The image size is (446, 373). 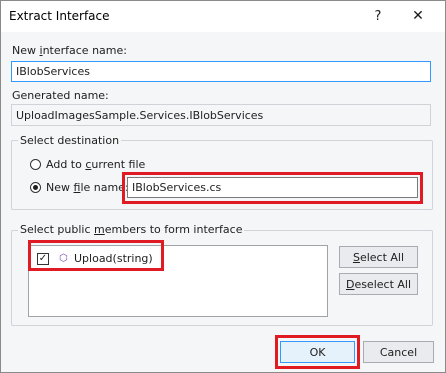 What do you see at coordinates (272, 188) in the screenshot?
I see `highlight-box-file-name` at bounding box center [272, 188].